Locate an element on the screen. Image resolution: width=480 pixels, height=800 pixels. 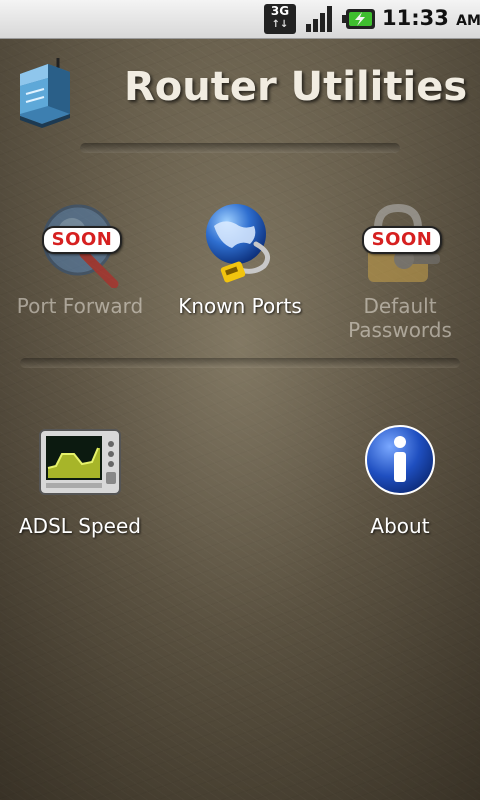
info-icon is located at coordinates (400, 460).